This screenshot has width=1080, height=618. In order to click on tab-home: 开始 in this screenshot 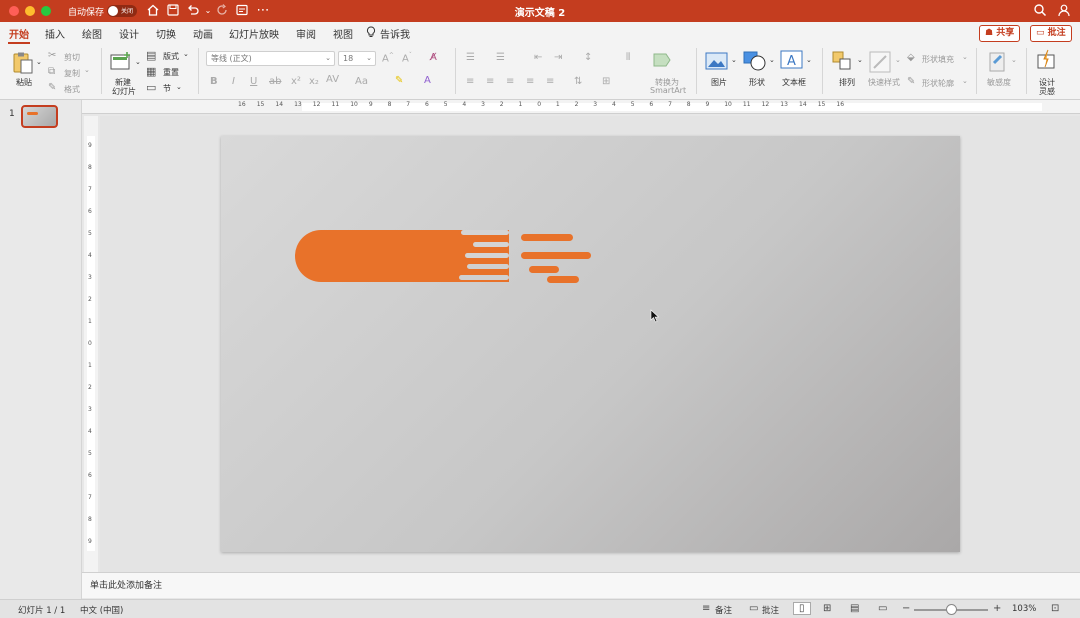, I will do `click(19, 35)`.